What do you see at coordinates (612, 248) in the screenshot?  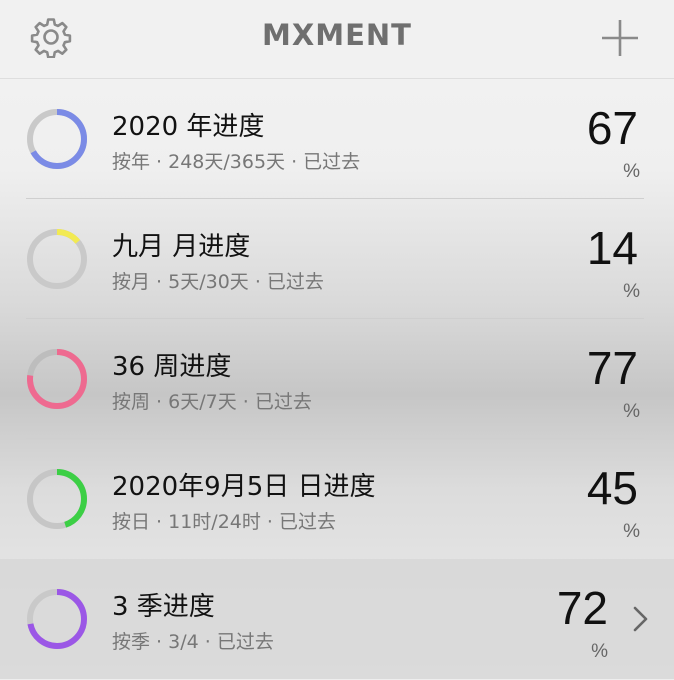 I see `row-percent-value: 14` at bounding box center [612, 248].